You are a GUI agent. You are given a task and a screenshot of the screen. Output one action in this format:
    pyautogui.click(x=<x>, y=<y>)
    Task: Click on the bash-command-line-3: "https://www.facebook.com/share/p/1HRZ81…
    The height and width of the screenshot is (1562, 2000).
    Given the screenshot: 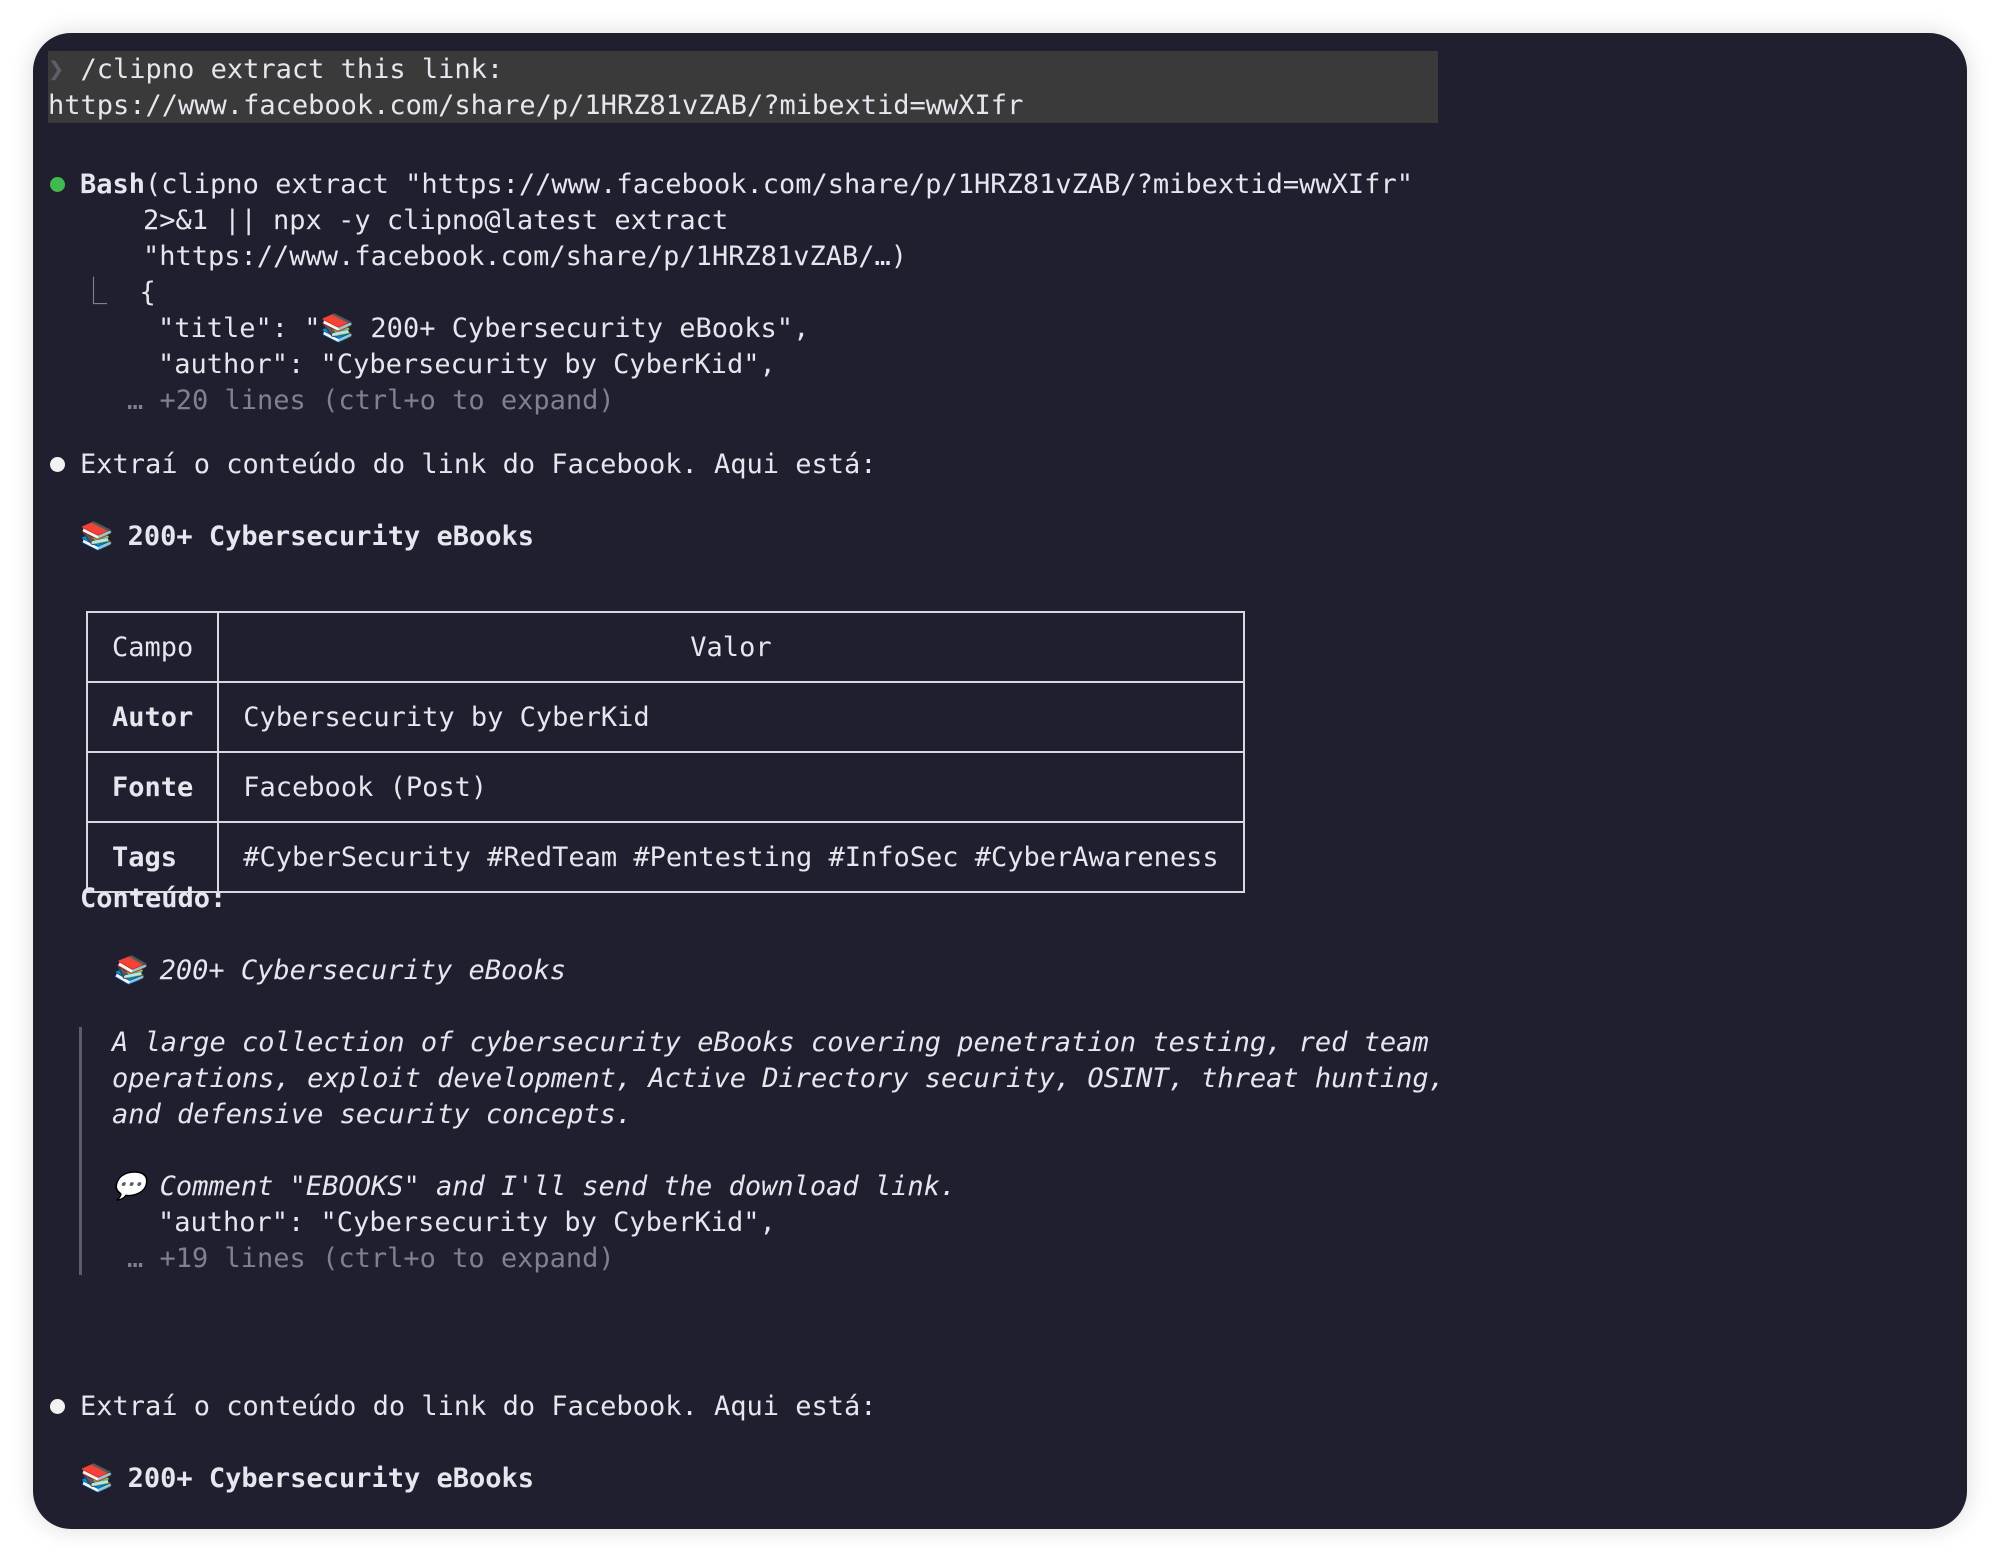 What is the action you would take?
    pyautogui.click(x=525, y=256)
    